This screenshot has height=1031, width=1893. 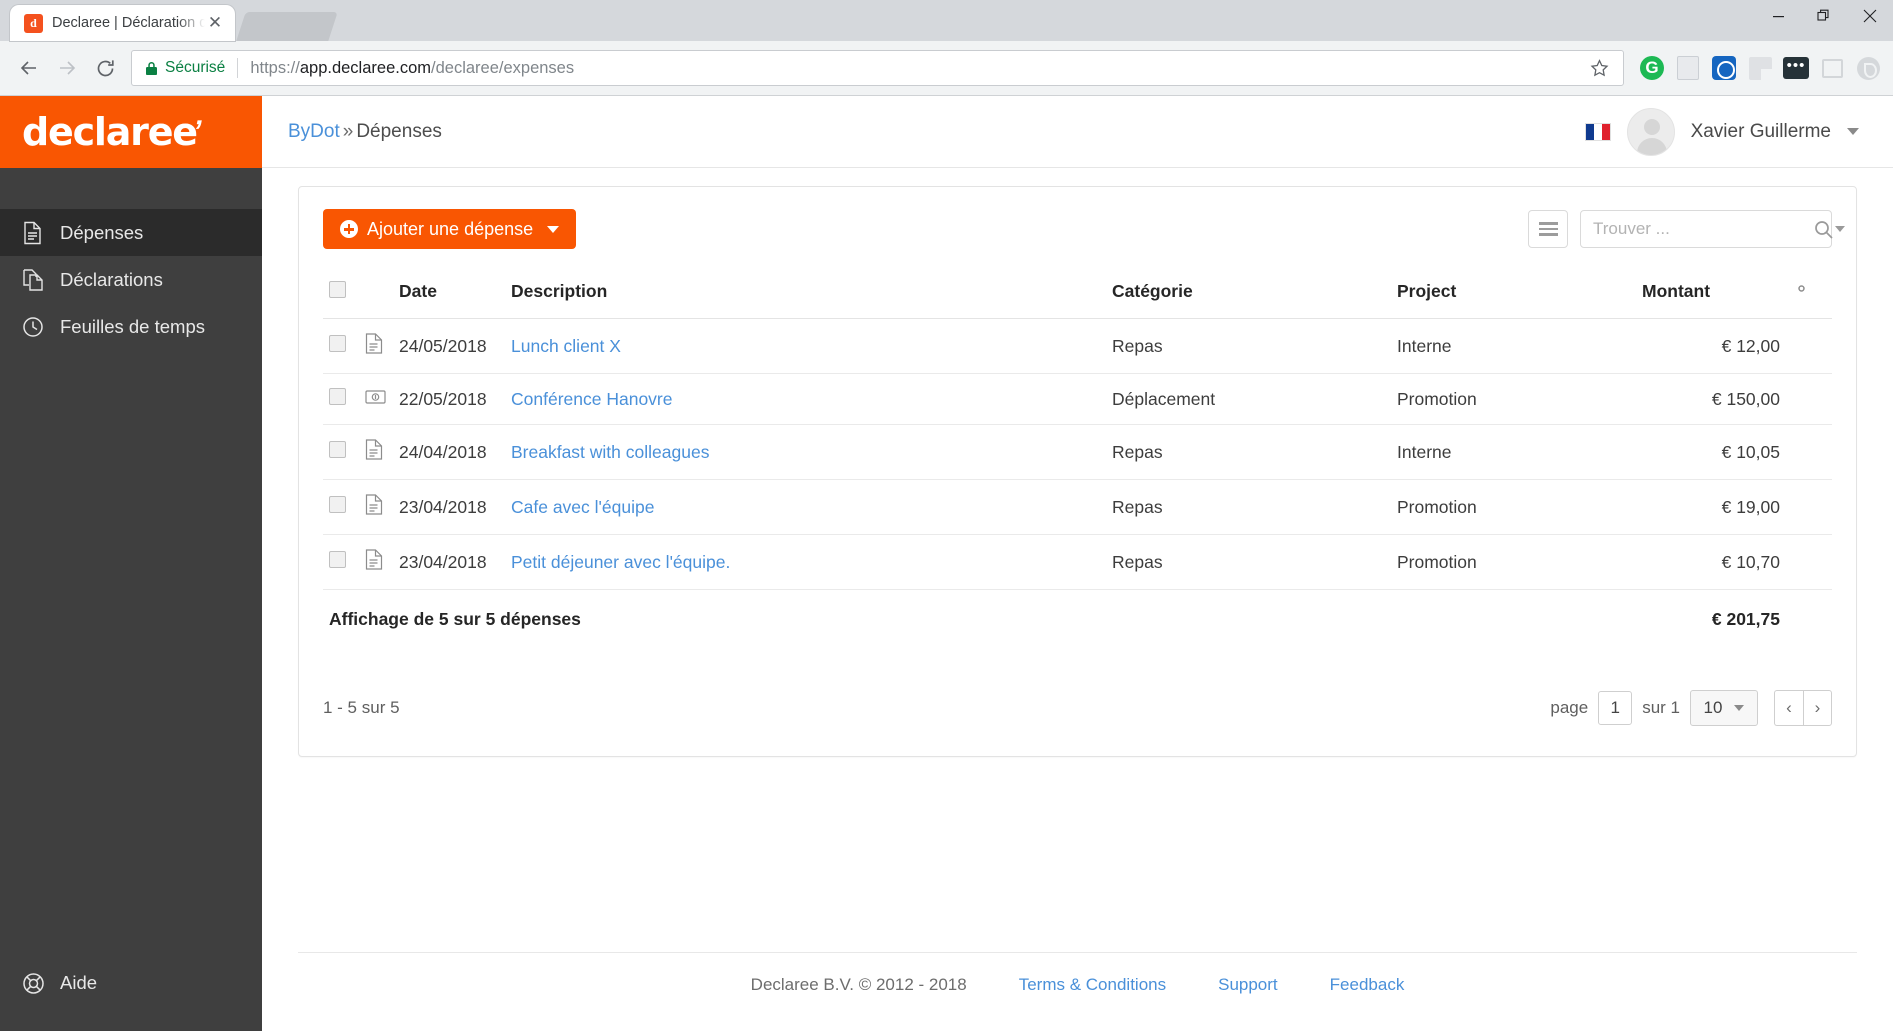 I want to click on lock-icon, so click(x=151, y=68).